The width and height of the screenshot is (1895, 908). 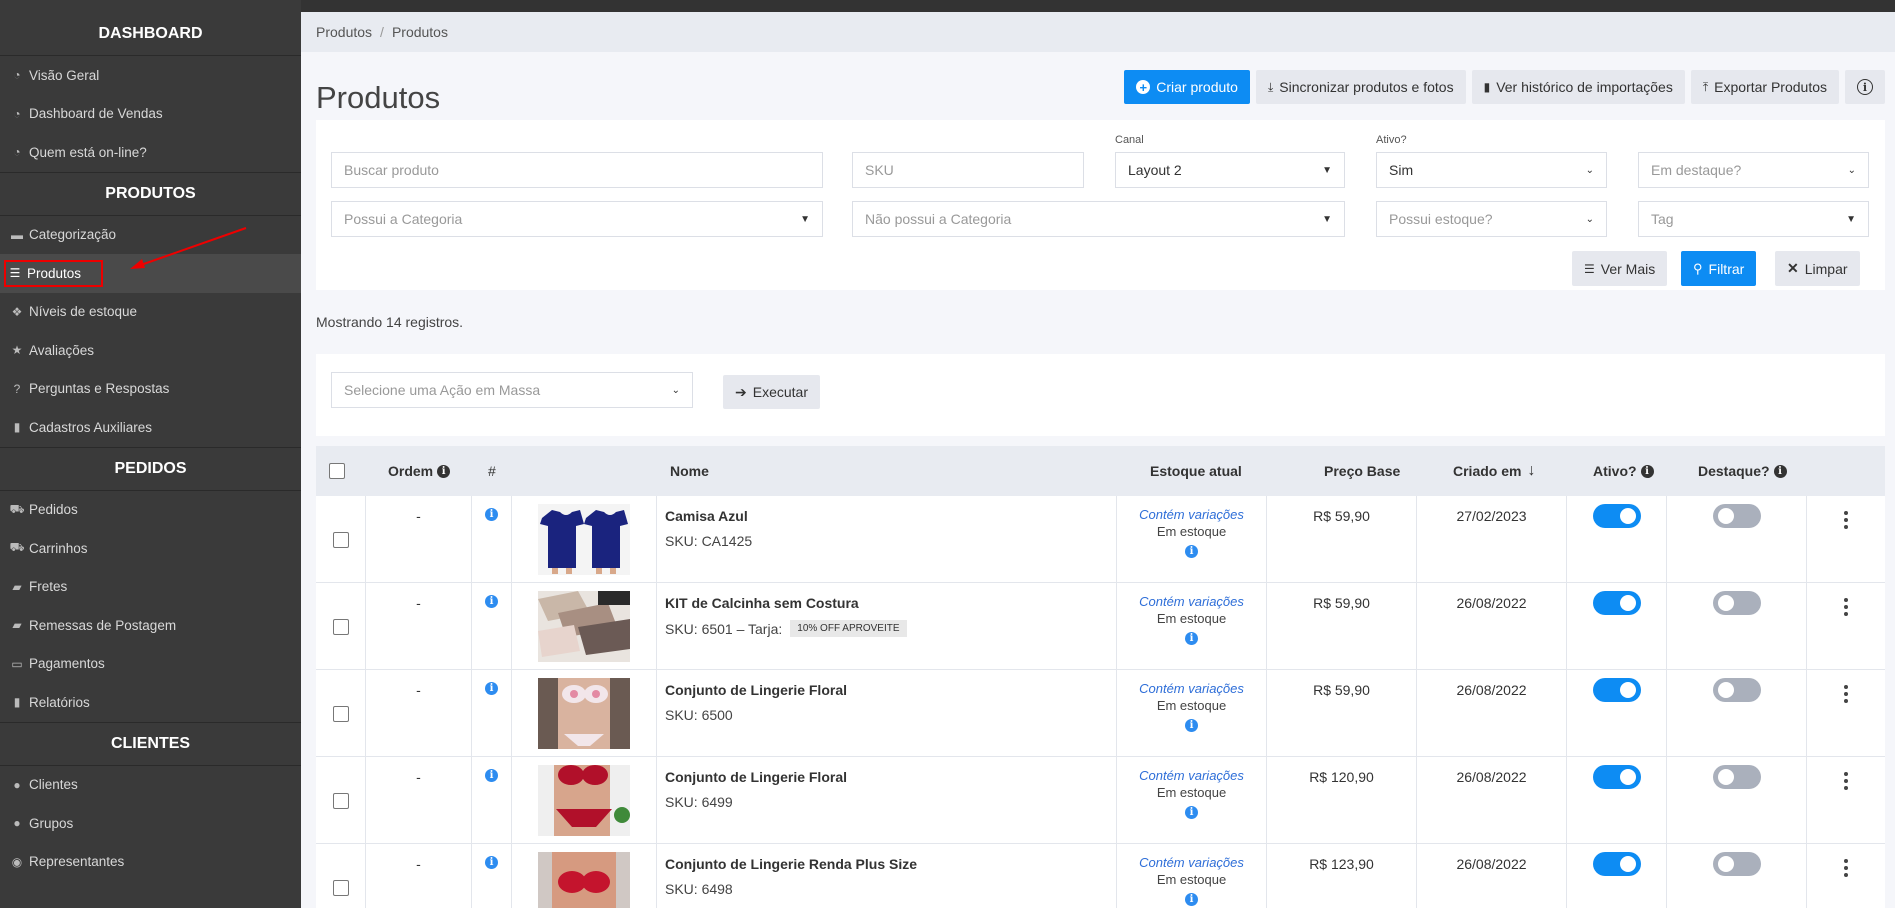 I want to click on product-name: Conjunto de Lingerie Renda Plus Size, so click(x=890, y=864).